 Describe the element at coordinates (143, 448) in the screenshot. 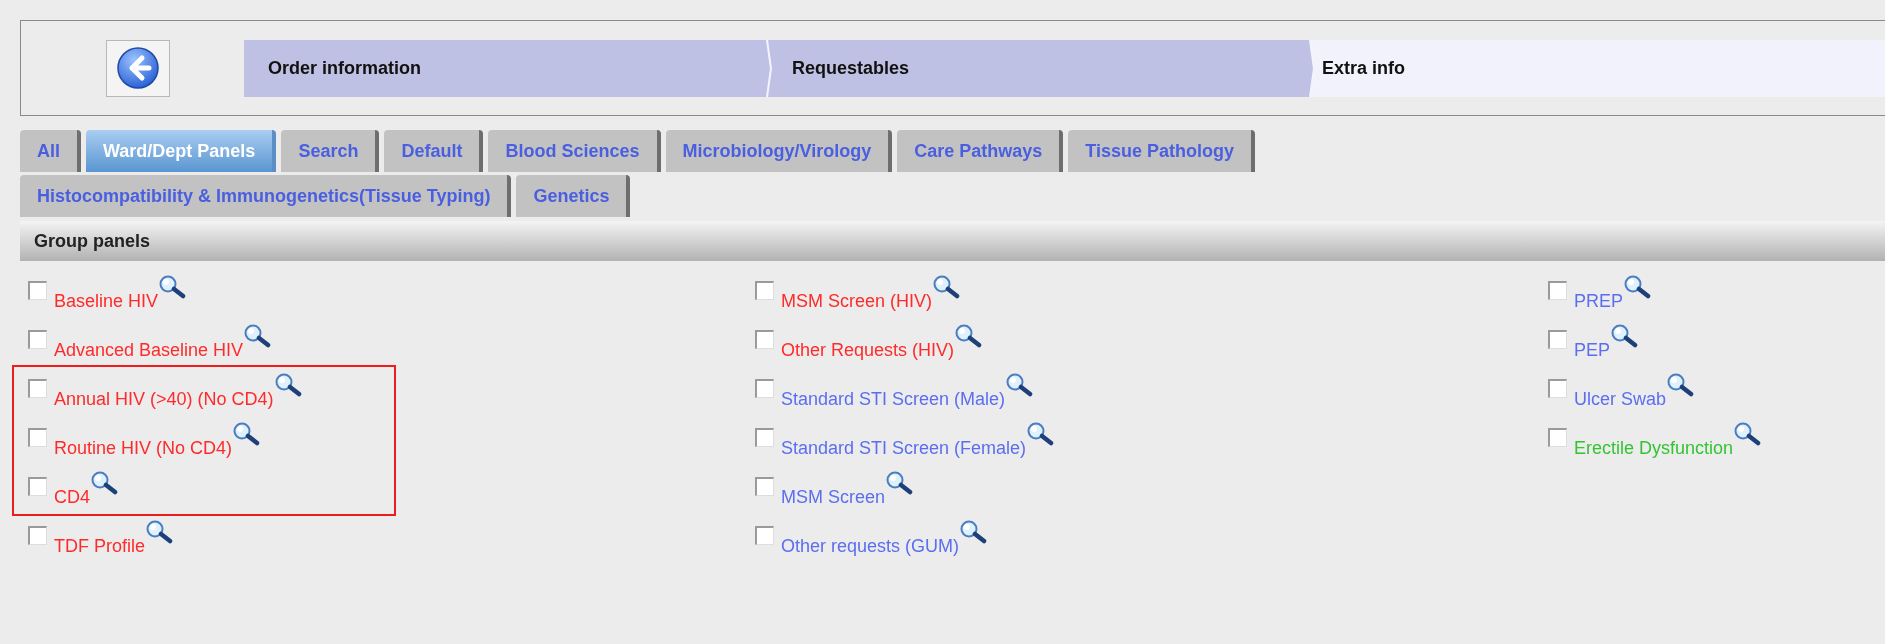

I see `panel-link: Routine HIV (No CD4)` at that location.